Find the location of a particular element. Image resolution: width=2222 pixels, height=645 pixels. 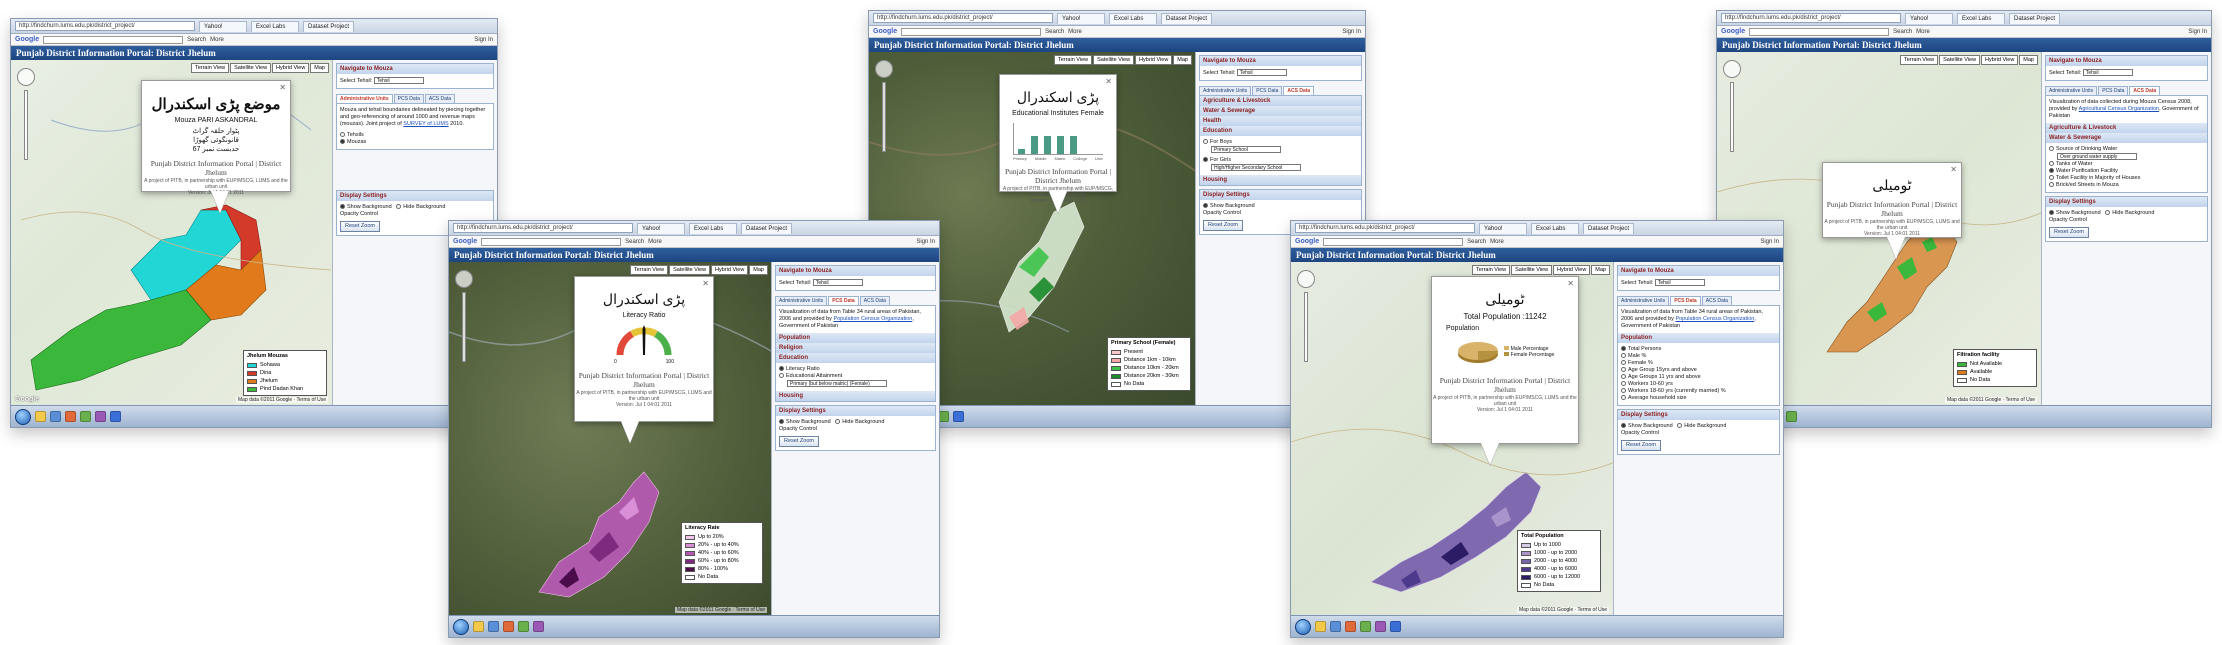

for-boys-radio is located at coordinates (1205, 141).